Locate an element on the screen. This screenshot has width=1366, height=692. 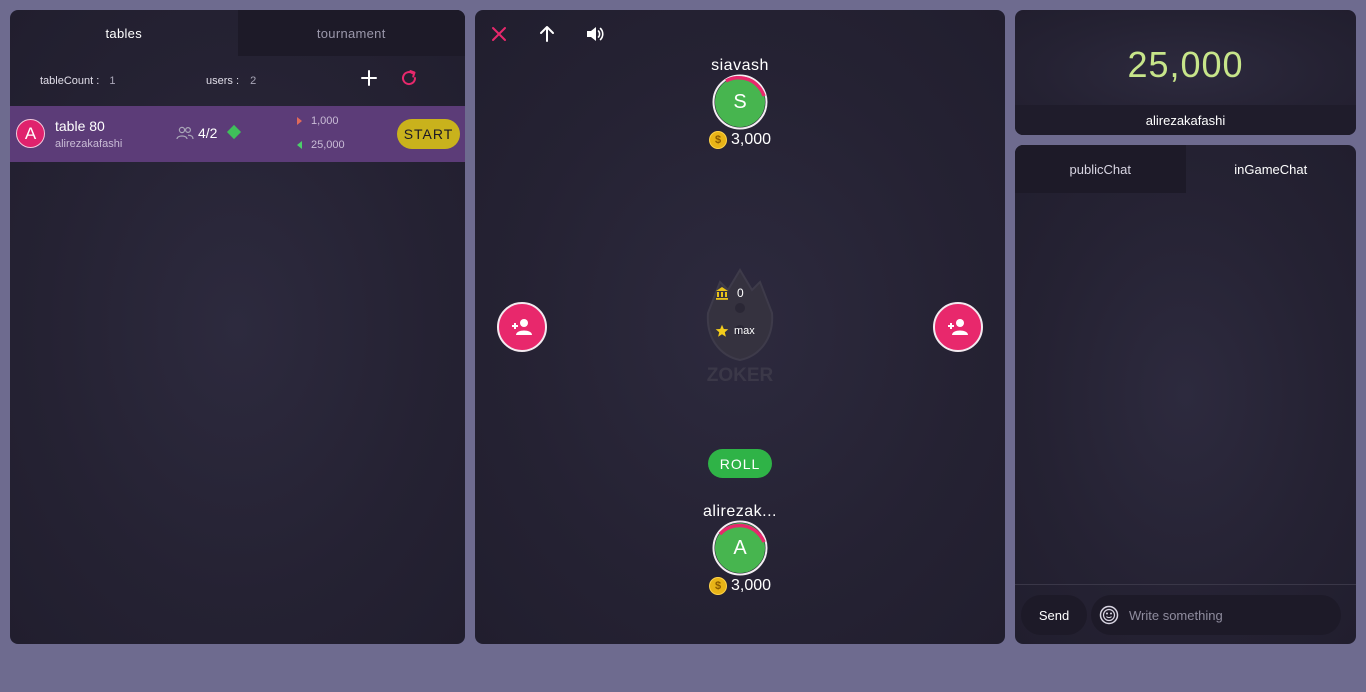
table-count-value: 1 is located at coordinates (112, 81).